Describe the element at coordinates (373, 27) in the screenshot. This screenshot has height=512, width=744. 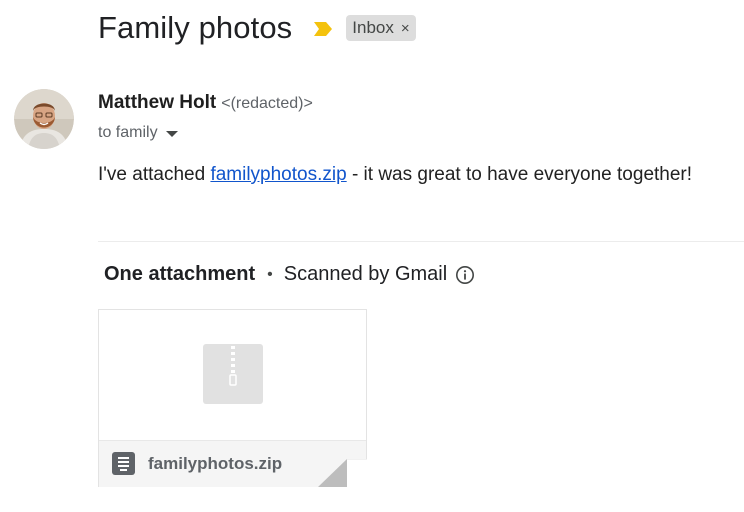
I see `label-chip-text: Inbox` at that location.